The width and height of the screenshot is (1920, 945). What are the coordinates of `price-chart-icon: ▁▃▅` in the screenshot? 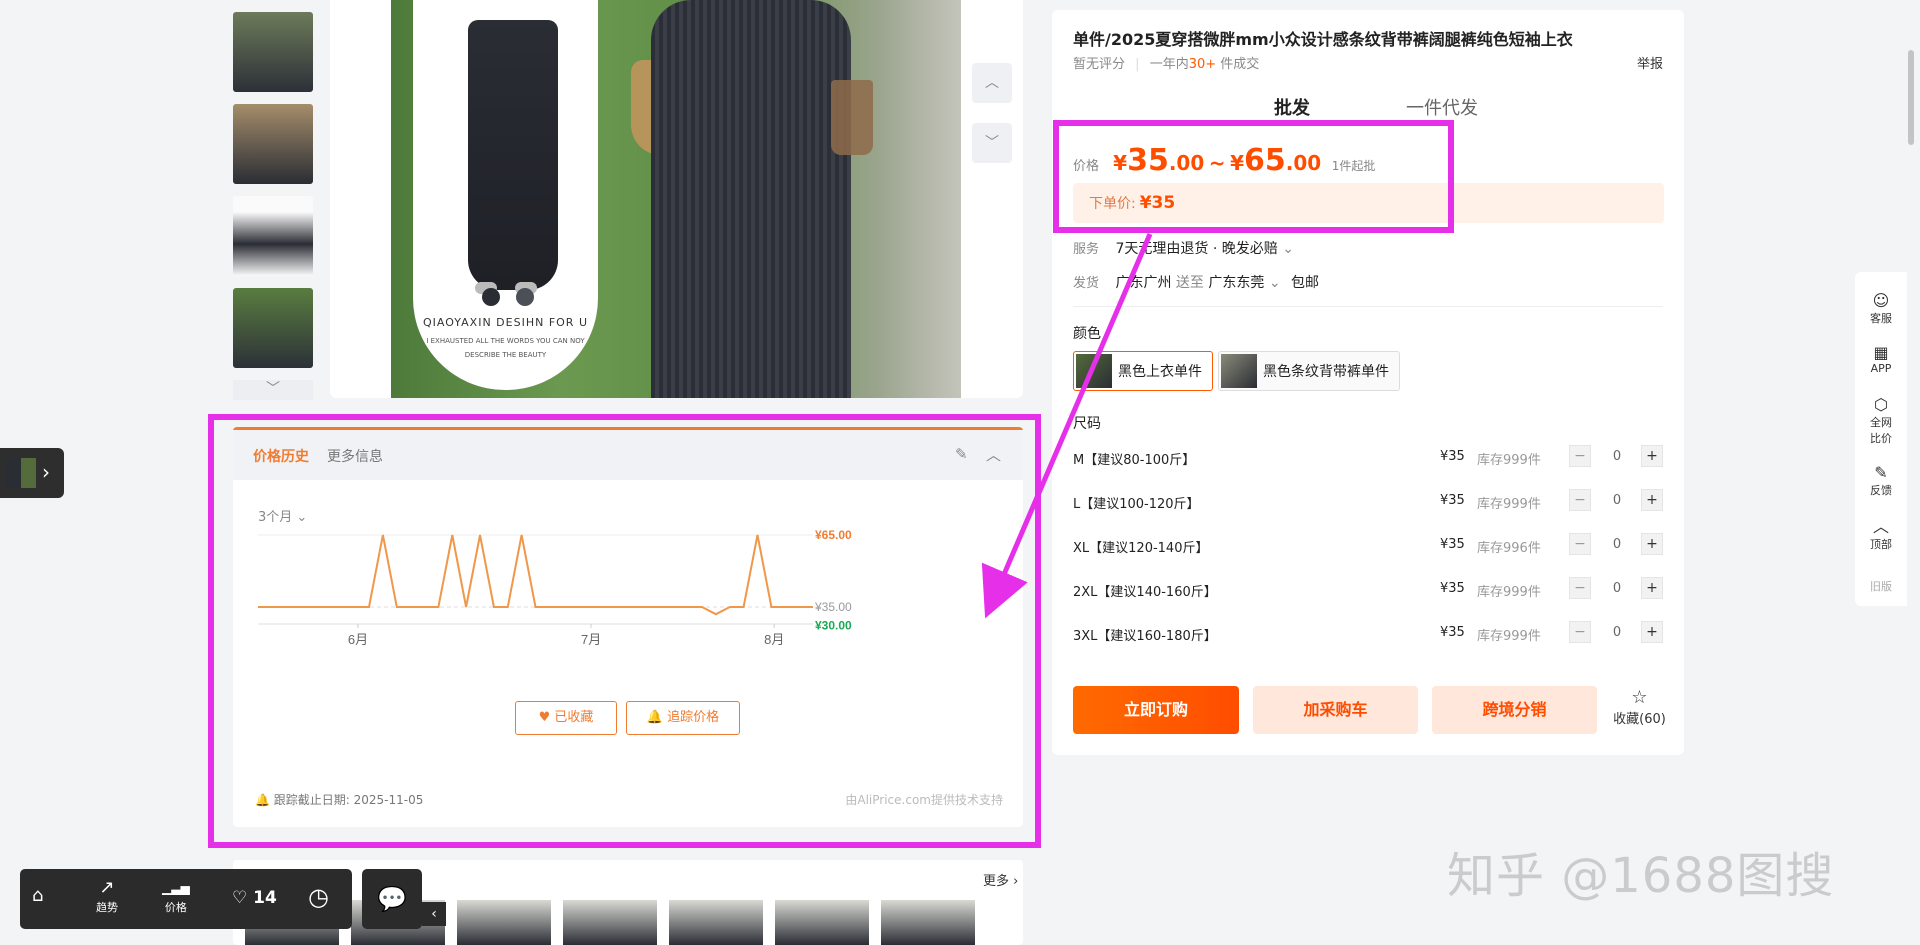 It's located at (176, 888).